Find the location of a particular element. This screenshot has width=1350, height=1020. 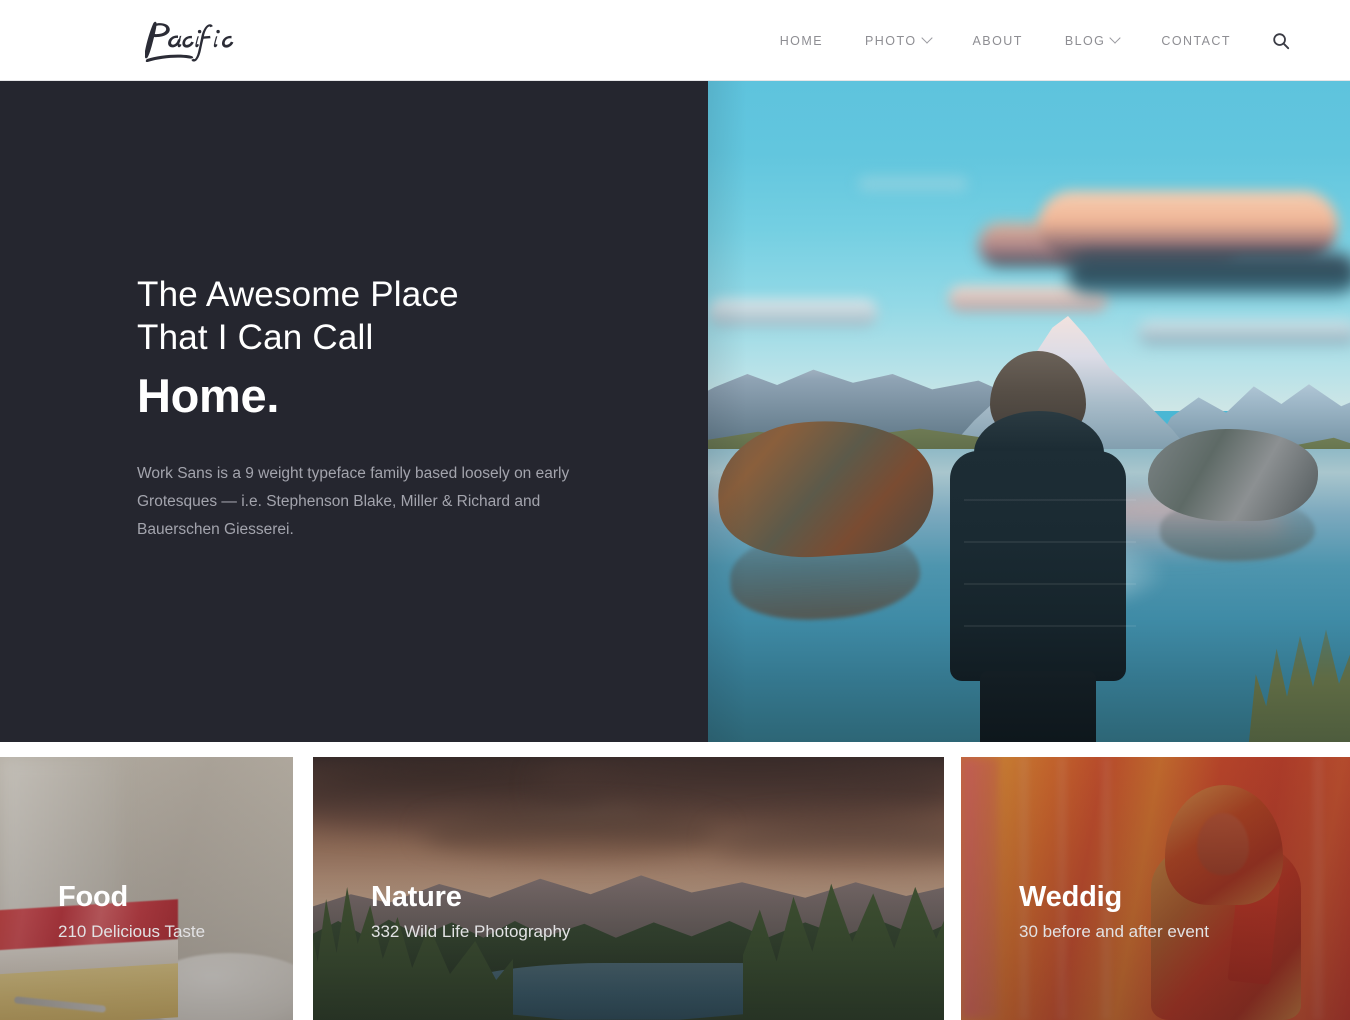

card-title: Food is located at coordinates (93, 897).